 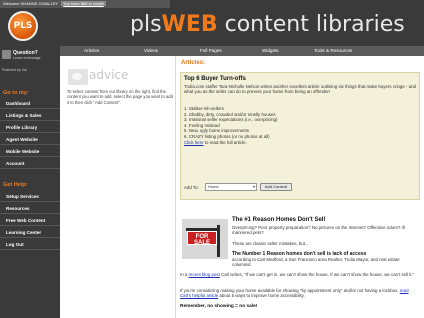 What do you see at coordinates (15, 70) in the screenshot?
I see `powered-by: Powered by: Ike` at bounding box center [15, 70].